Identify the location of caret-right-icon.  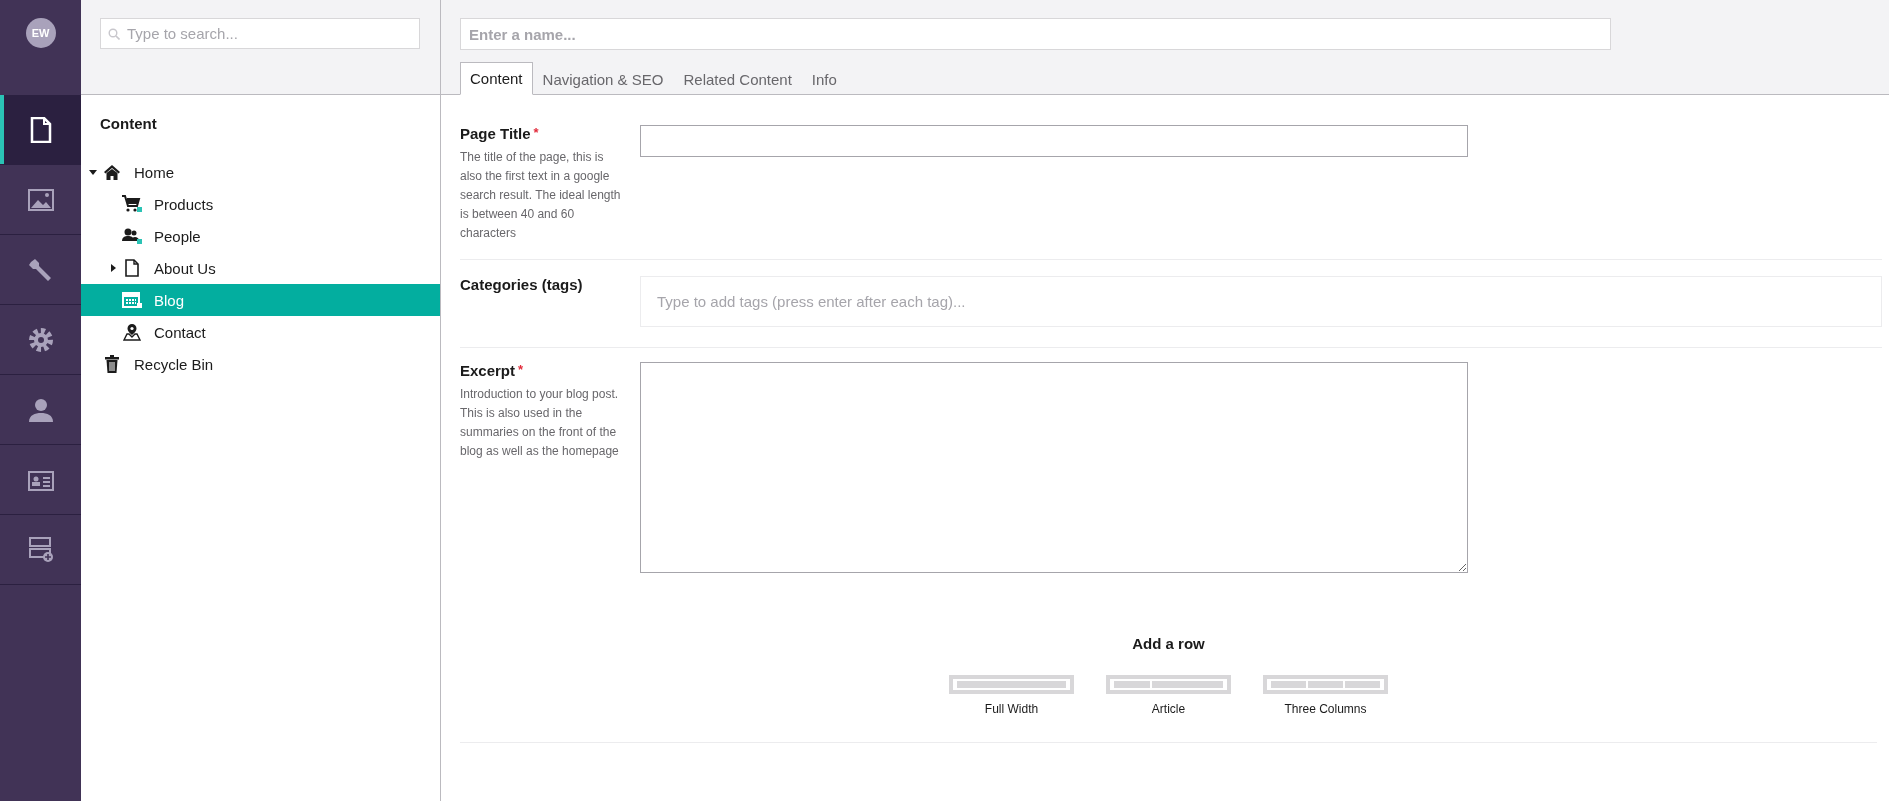
(113, 268).